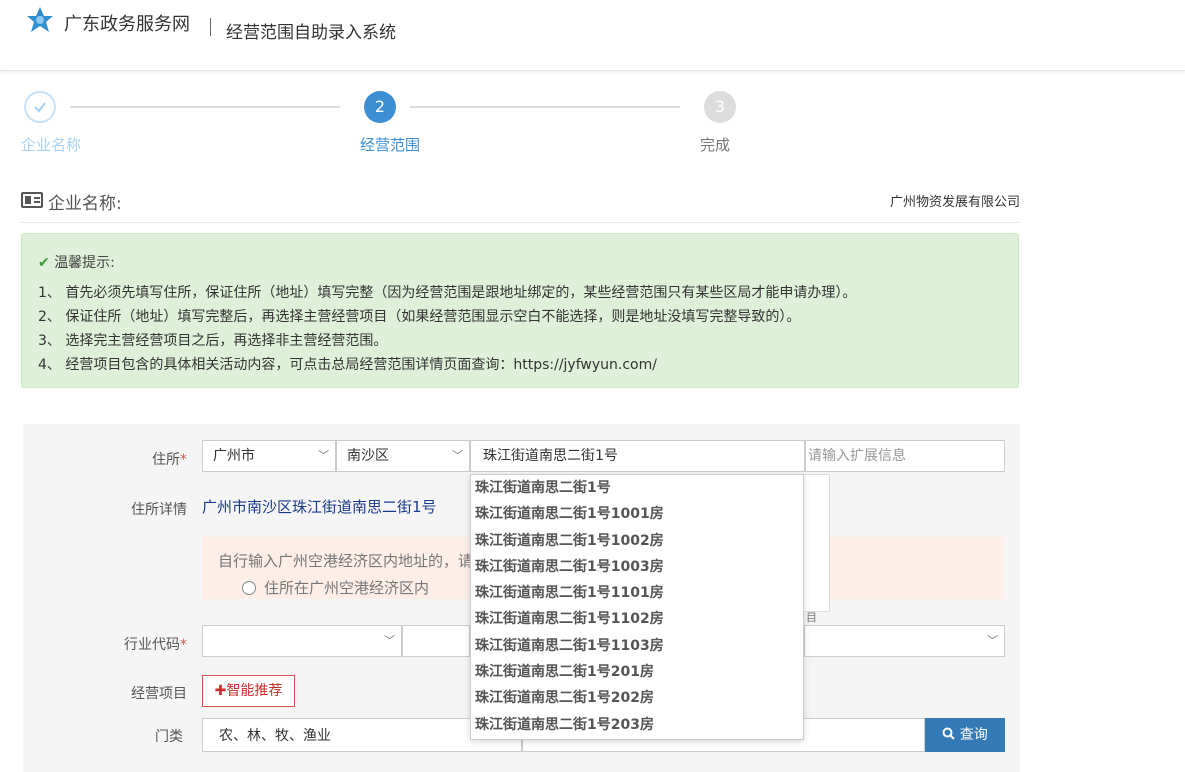  Describe the element at coordinates (302, 641) in the screenshot. I see `industry-code-select-1: ﹀` at that location.